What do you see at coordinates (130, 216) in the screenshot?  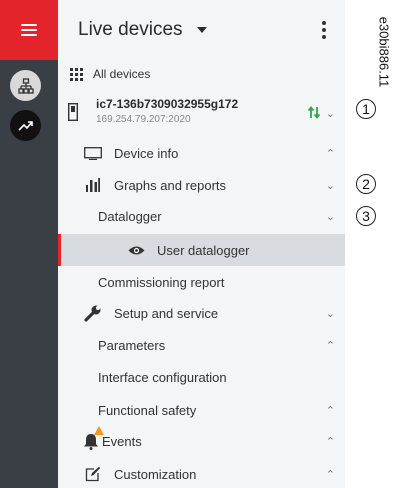 I see `datalogger-label: Datalogger` at bounding box center [130, 216].